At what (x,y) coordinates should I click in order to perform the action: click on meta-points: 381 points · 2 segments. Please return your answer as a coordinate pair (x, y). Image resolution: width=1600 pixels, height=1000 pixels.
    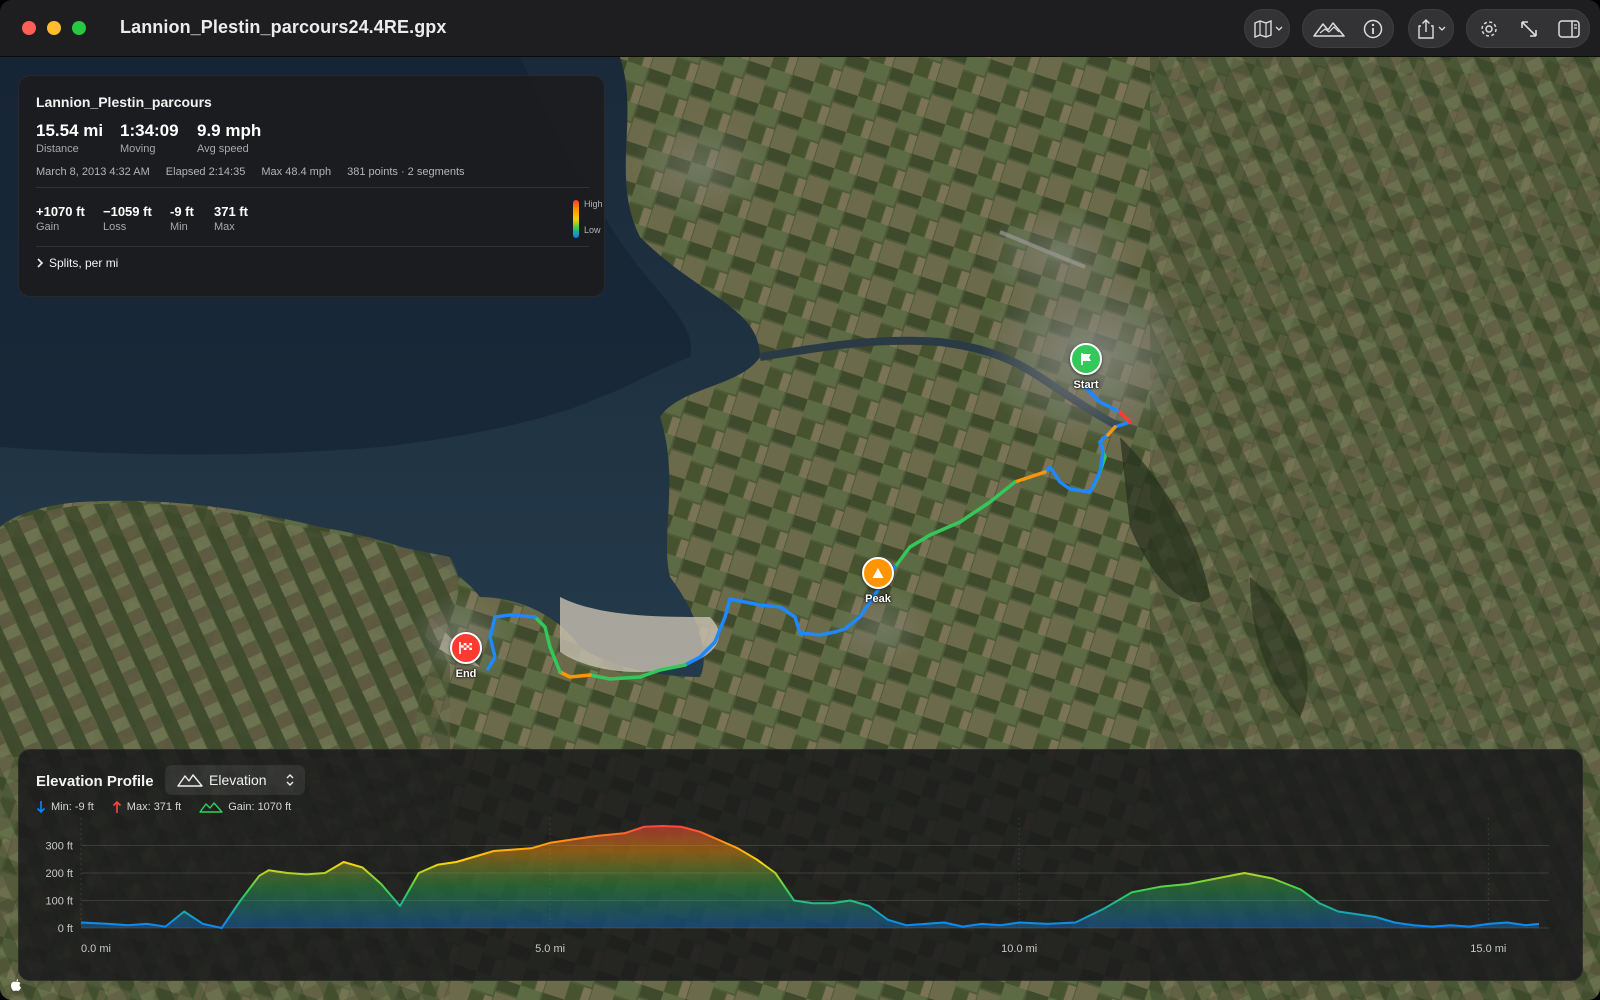
    Looking at the image, I should click on (406, 172).